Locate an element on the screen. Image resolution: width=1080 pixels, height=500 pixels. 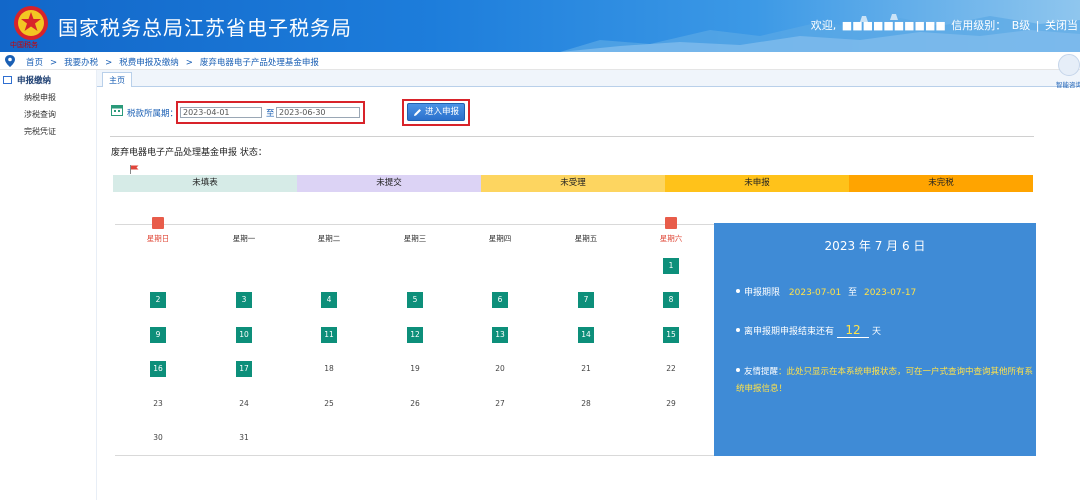
sidebar-item-tax-filing: 纳税申报 is located at coordinates (40, 97).